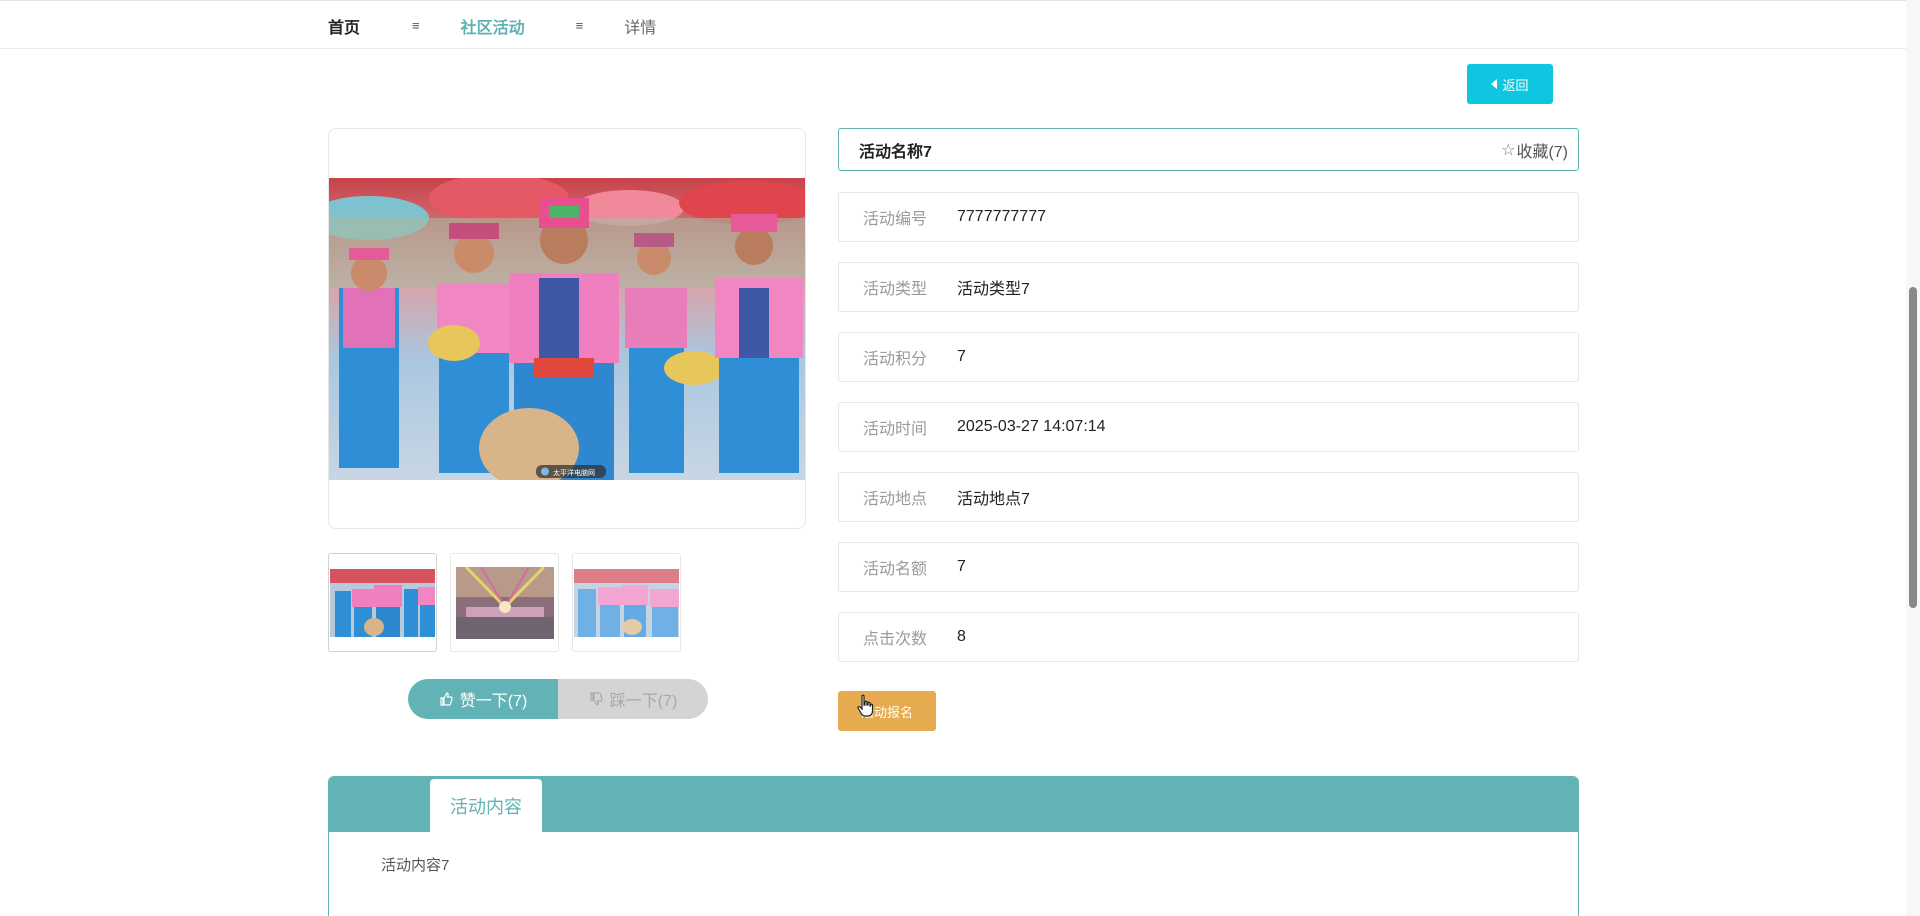 This screenshot has height=916, width=1920. What do you see at coordinates (953, 846) in the screenshot?
I see `content-panel: 活动内容 活动内容7` at bounding box center [953, 846].